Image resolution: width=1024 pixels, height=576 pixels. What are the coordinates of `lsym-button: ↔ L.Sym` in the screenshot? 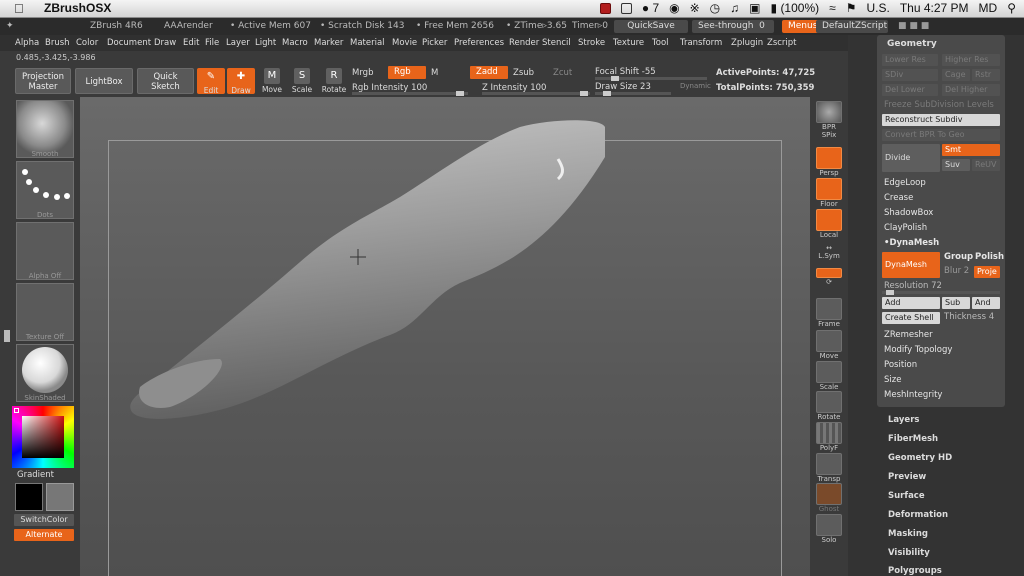 It's located at (829, 252).